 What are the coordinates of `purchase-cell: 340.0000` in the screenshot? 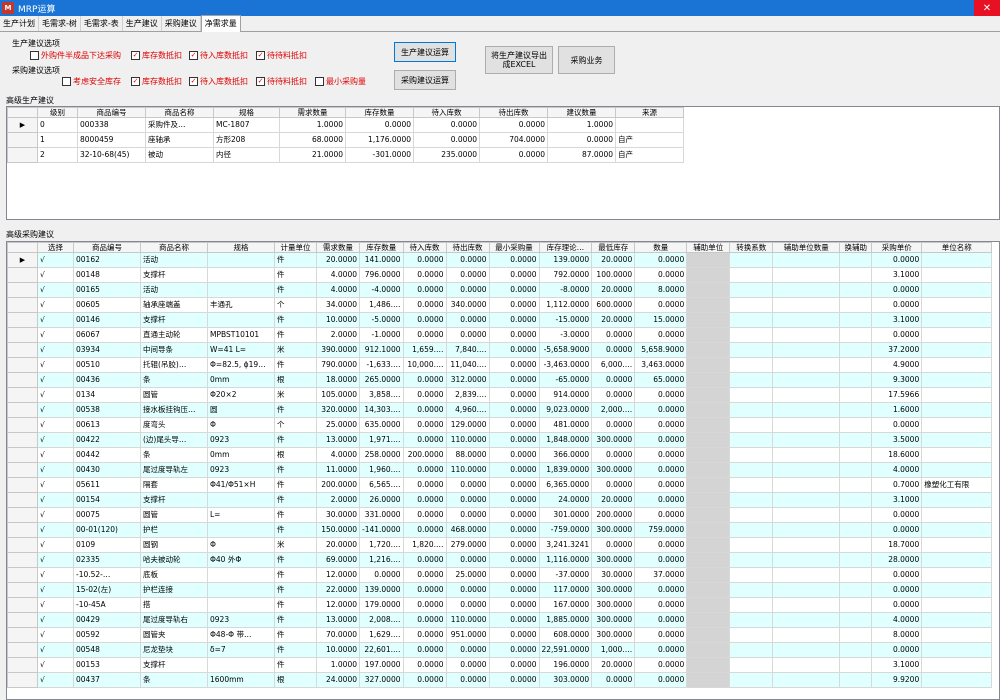 It's located at (467, 305).